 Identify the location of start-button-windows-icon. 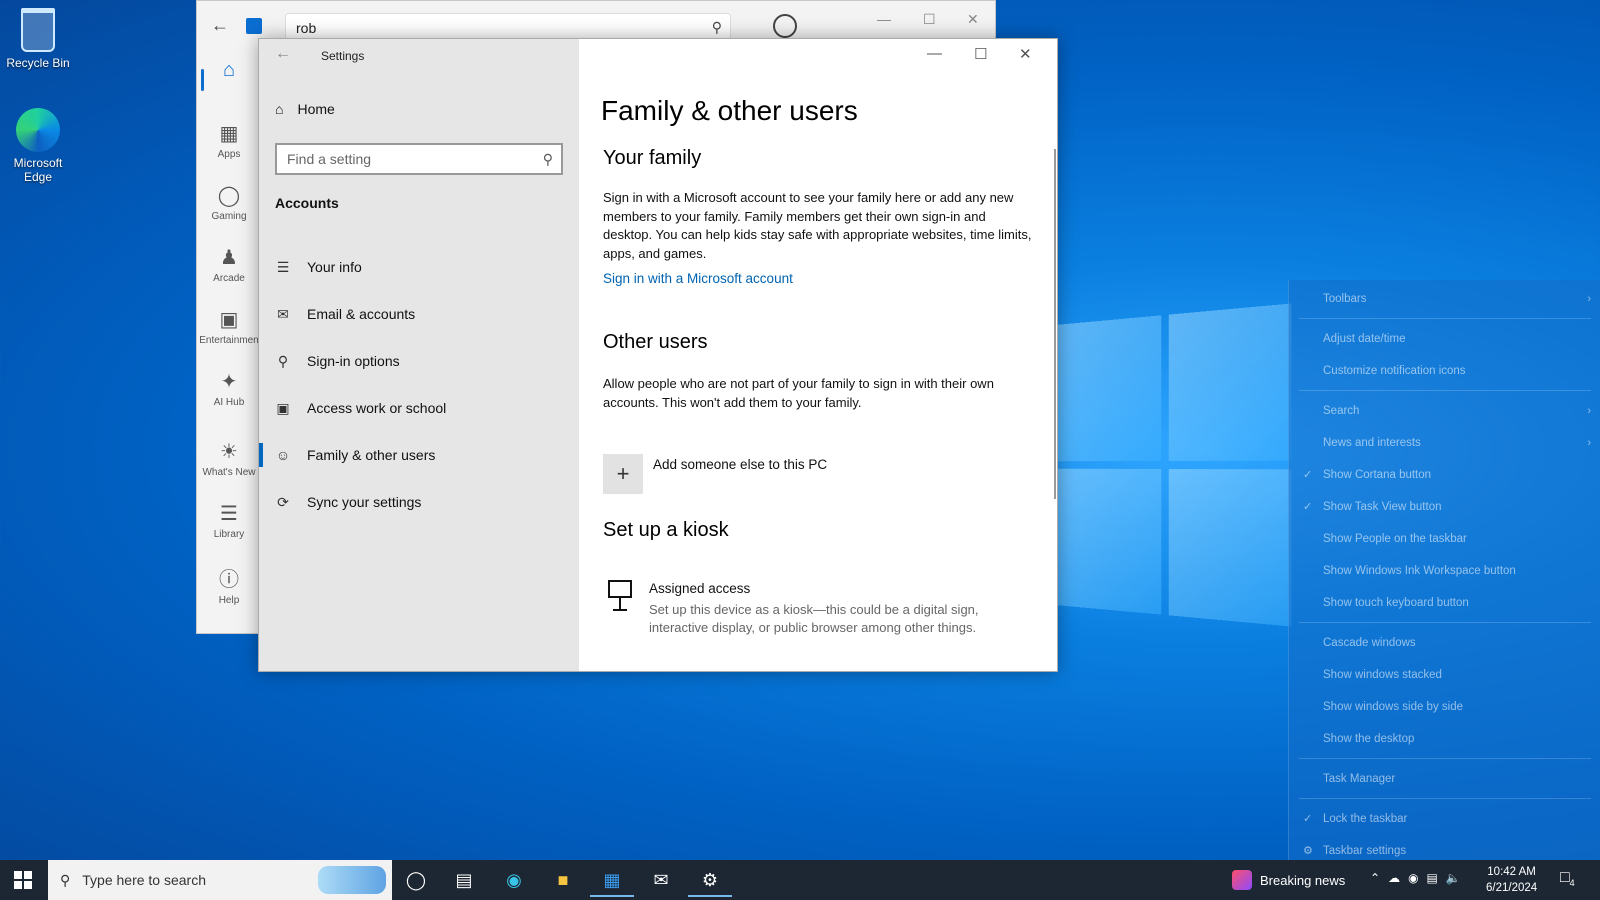
(23, 880).